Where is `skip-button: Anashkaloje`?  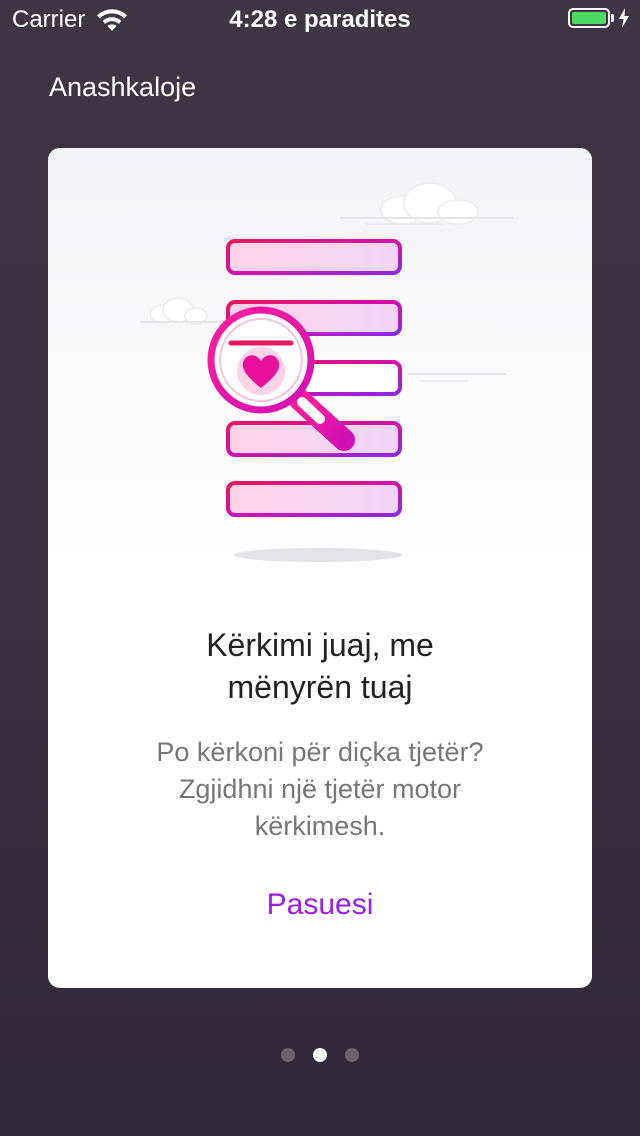 skip-button: Anashkaloje is located at coordinates (122, 87).